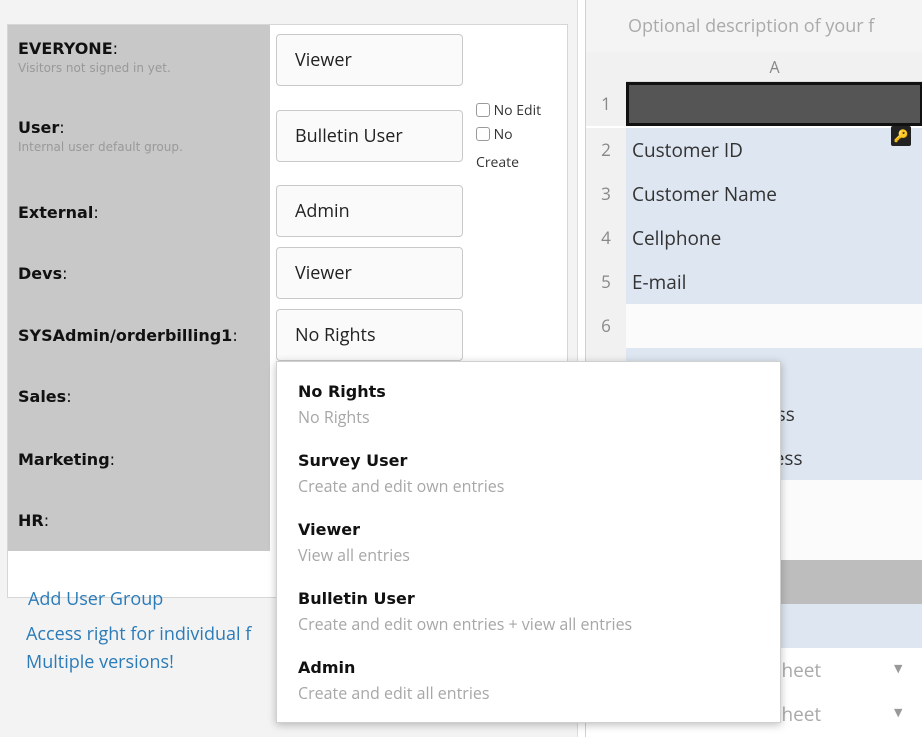 The image size is (922, 737). I want to click on corner-cell, so click(606, 67).